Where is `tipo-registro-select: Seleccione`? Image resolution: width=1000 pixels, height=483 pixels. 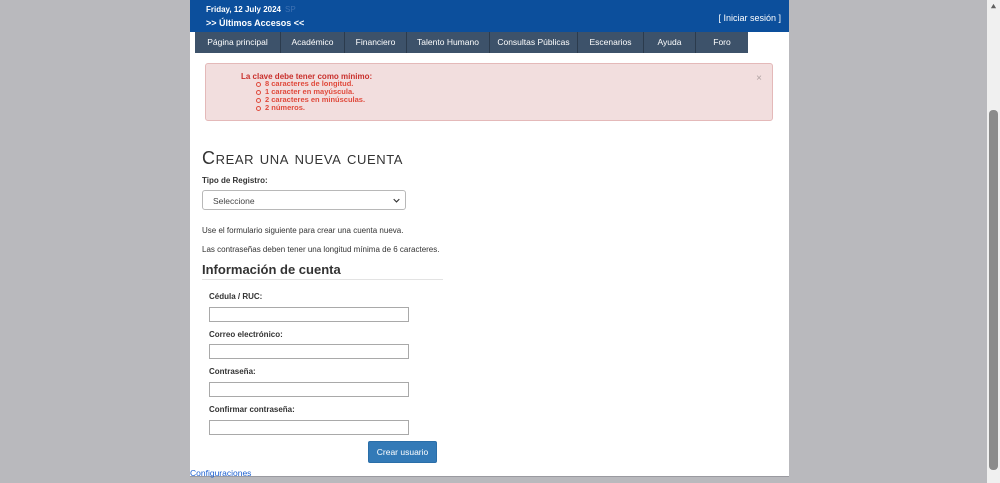 tipo-registro-select: Seleccione is located at coordinates (304, 200).